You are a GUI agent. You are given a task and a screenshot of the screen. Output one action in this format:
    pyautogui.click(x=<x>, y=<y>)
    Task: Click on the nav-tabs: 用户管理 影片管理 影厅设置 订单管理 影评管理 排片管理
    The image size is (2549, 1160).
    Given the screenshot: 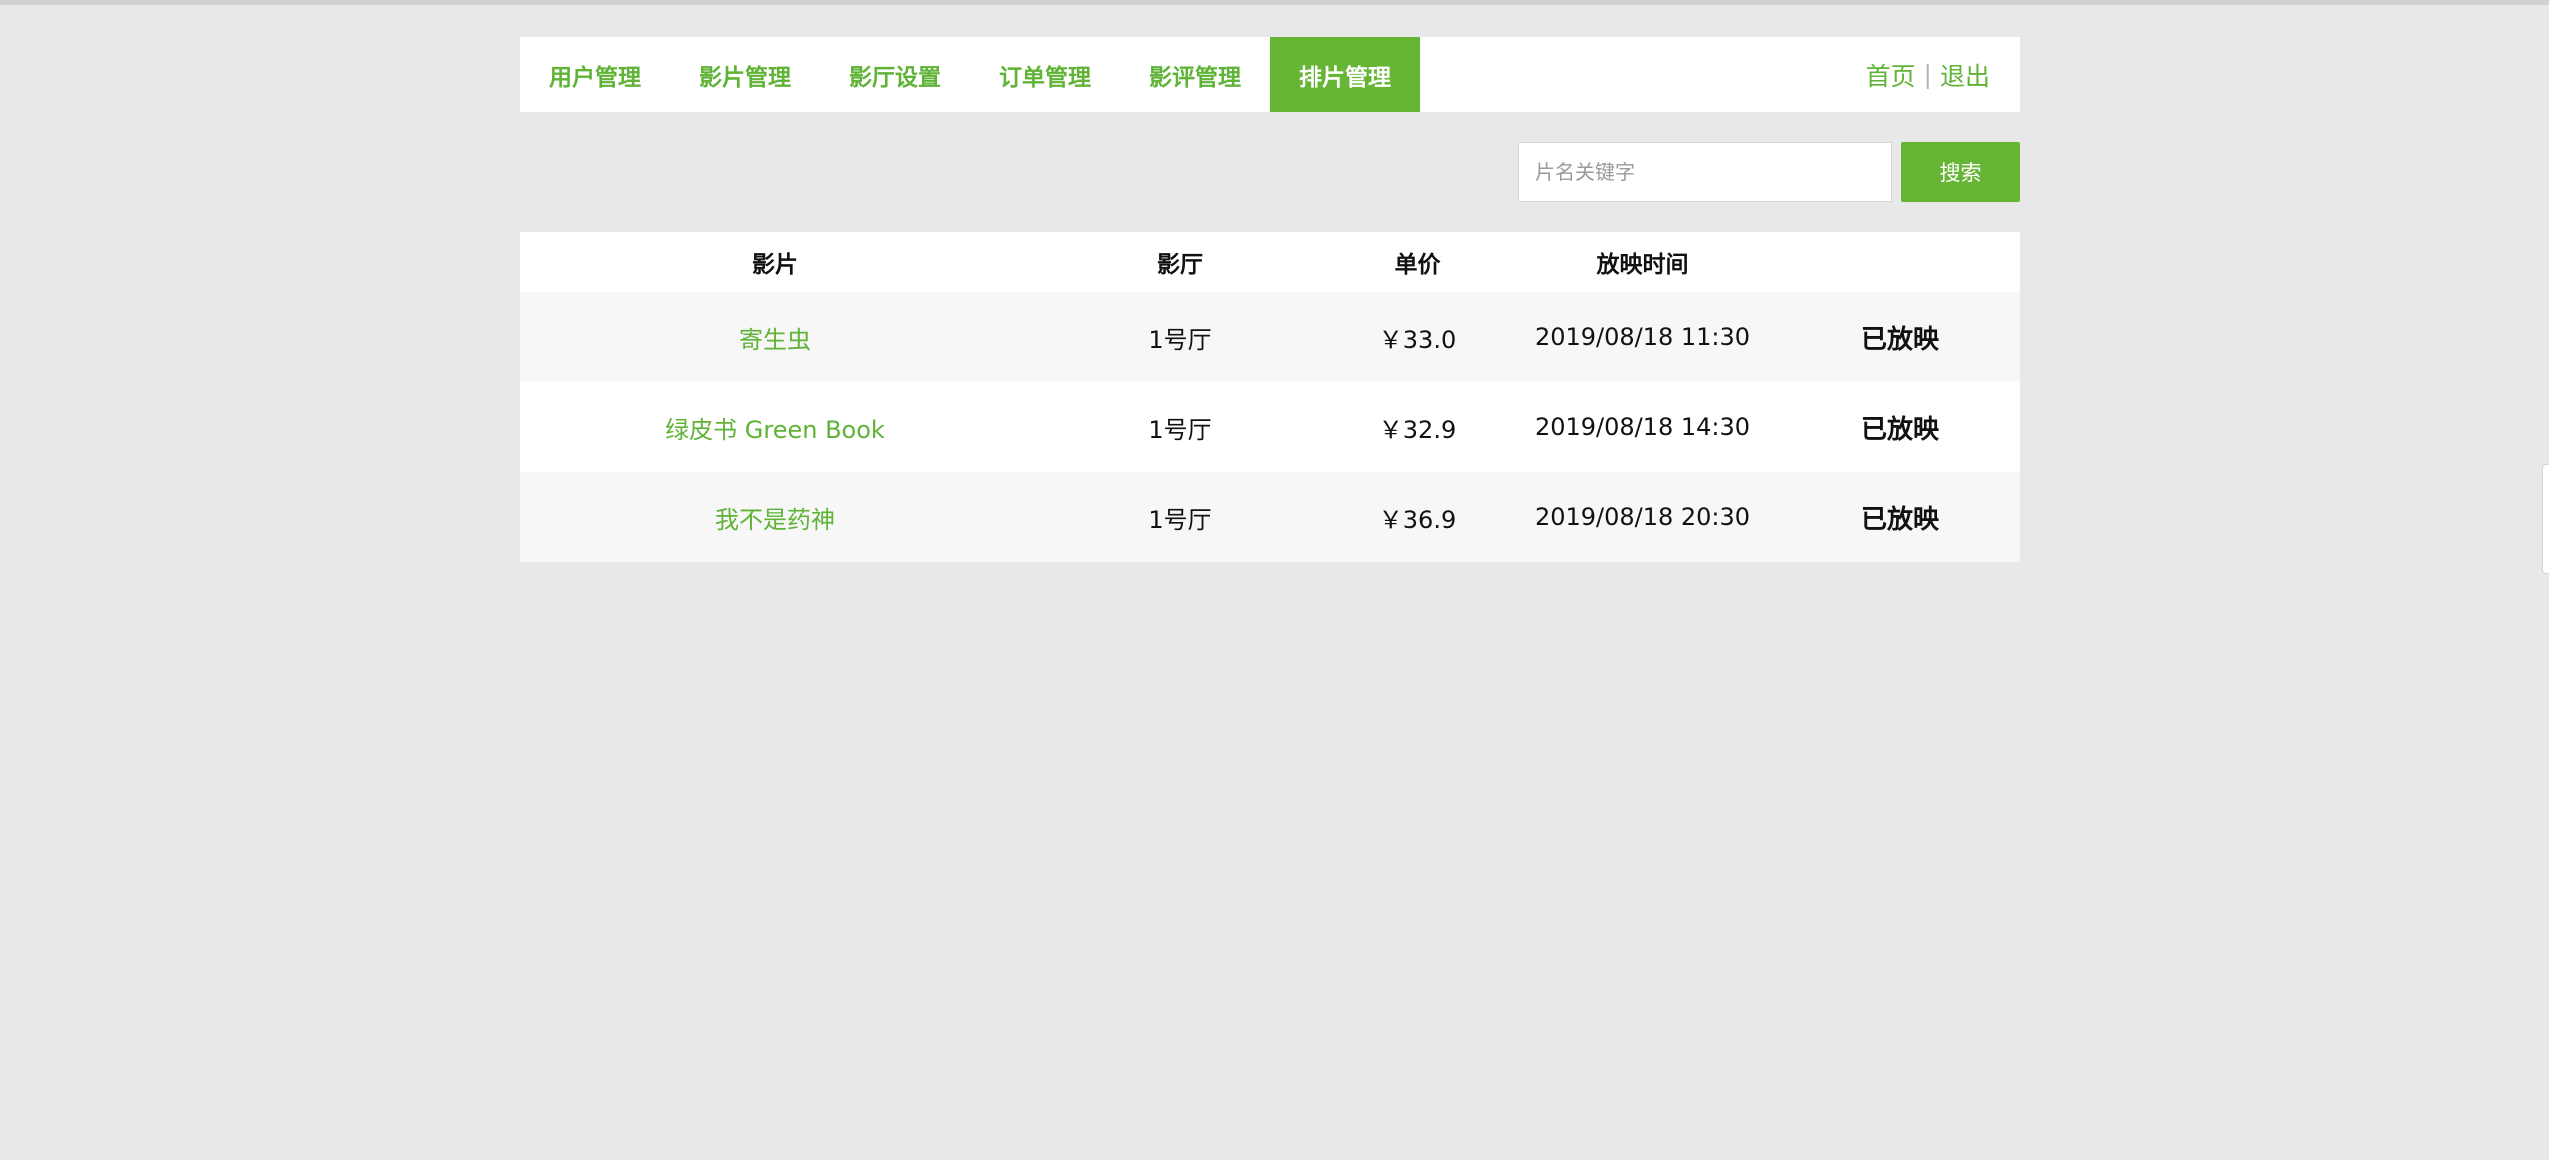 What is the action you would take?
    pyautogui.click(x=970, y=74)
    